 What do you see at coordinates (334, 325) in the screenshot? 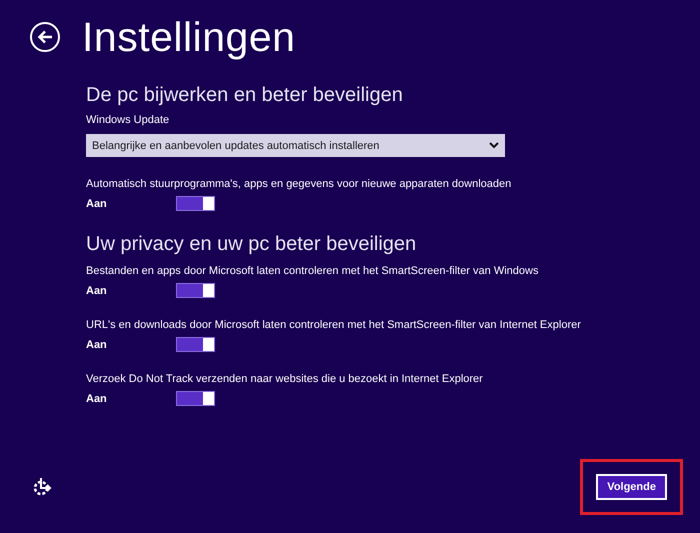
I see `setting-label: URL's en downloads door Microsoft laten controleren met het SmartScreen-filter van Internet Explorer` at bounding box center [334, 325].